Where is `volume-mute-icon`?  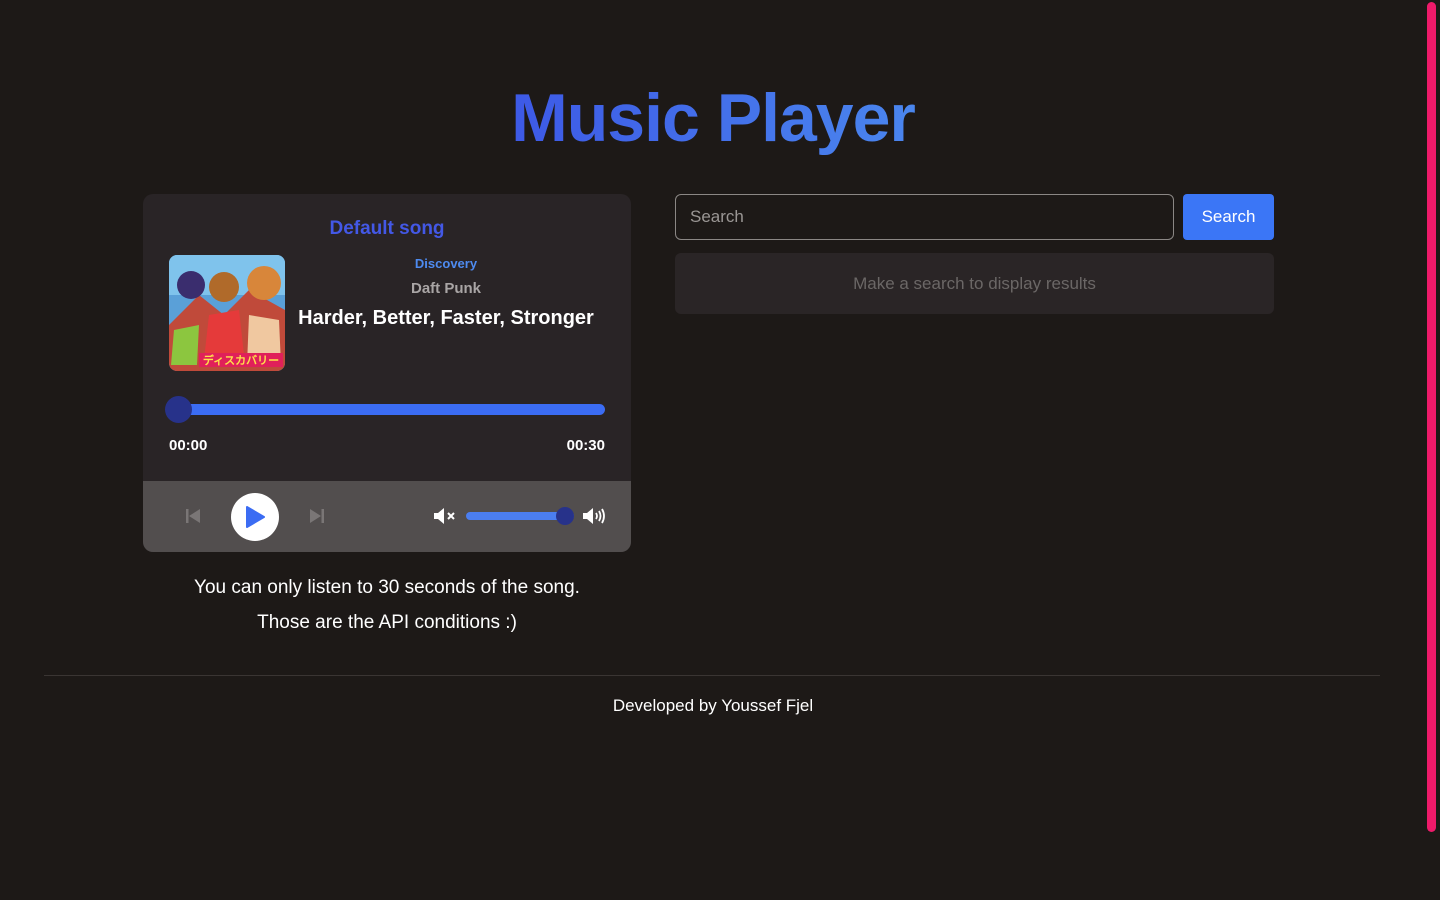 volume-mute-icon is located at coordinates (444, 516).